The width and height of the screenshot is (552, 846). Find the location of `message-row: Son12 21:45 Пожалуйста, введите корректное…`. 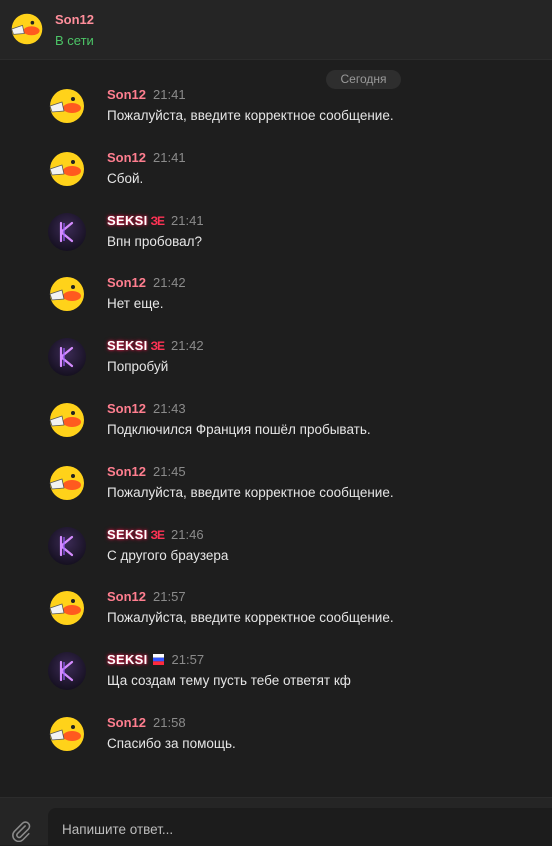

message-row: Son12 21:45 Пожалуйста, введите корректное… is located at coordinates (276, 492).